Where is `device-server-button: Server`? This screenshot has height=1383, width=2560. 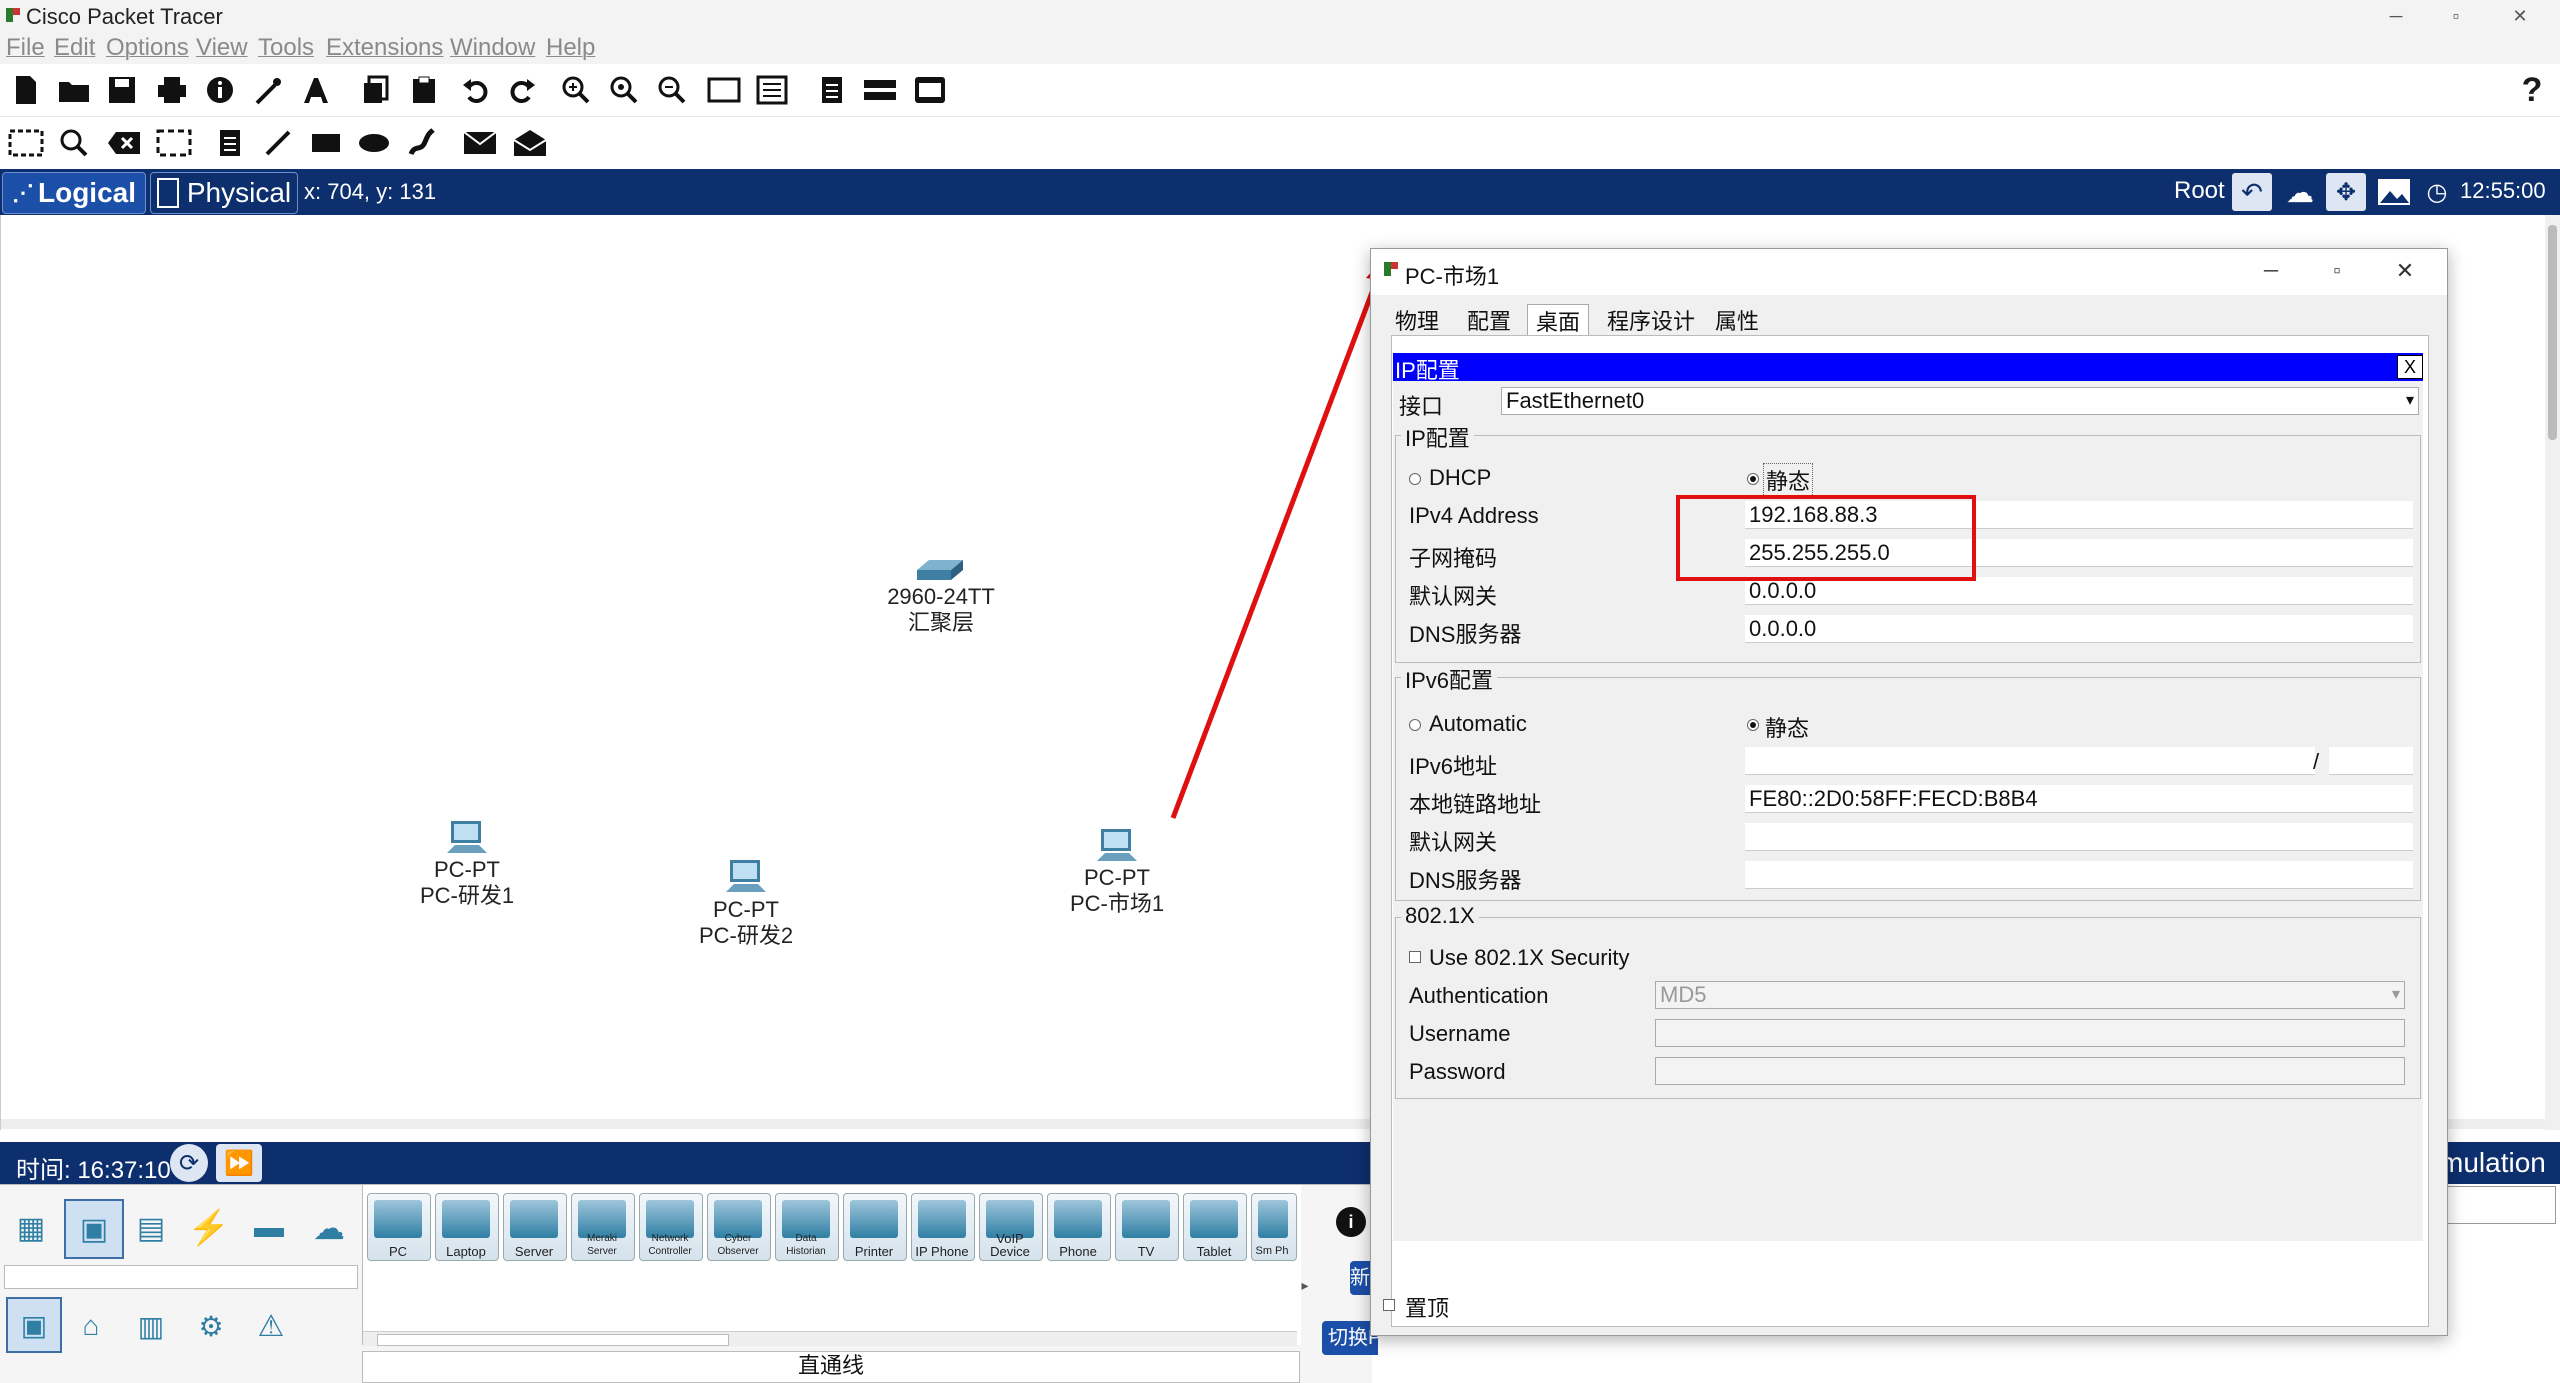 device-server-button: Server is located at coordinates (535, 1227).